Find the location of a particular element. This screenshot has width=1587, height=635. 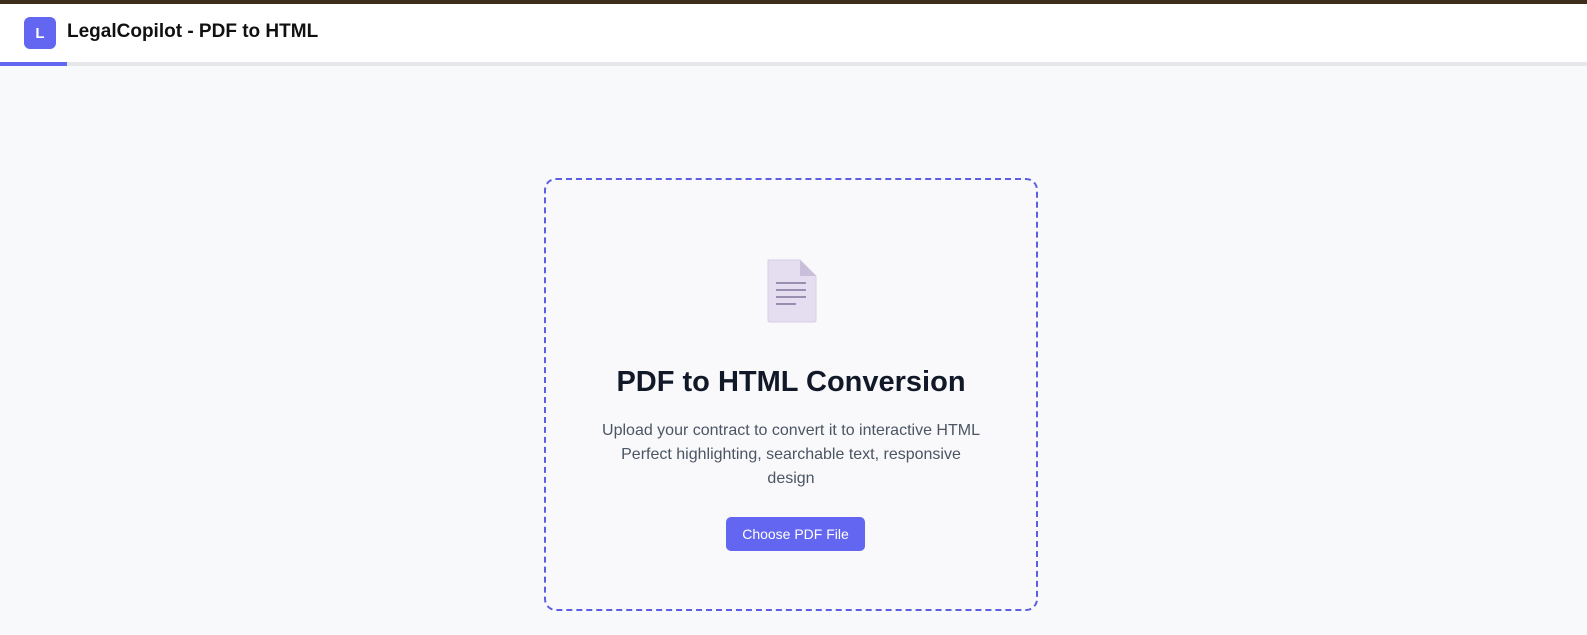

app-title: LegalCopilot - PDF to HTML is located at coordinates (193, 31).